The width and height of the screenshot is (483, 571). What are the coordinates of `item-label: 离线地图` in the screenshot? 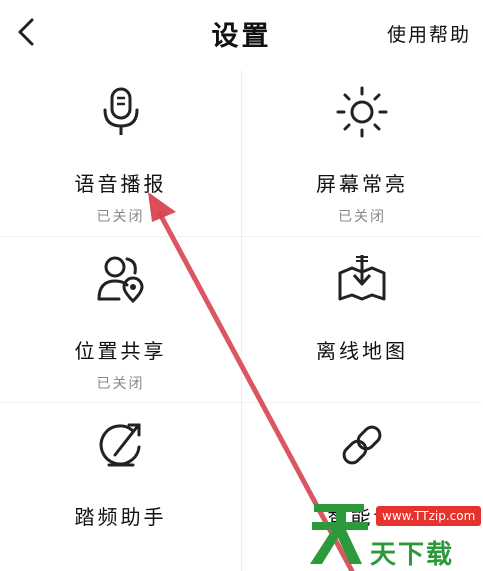 It's located at (362, 351).